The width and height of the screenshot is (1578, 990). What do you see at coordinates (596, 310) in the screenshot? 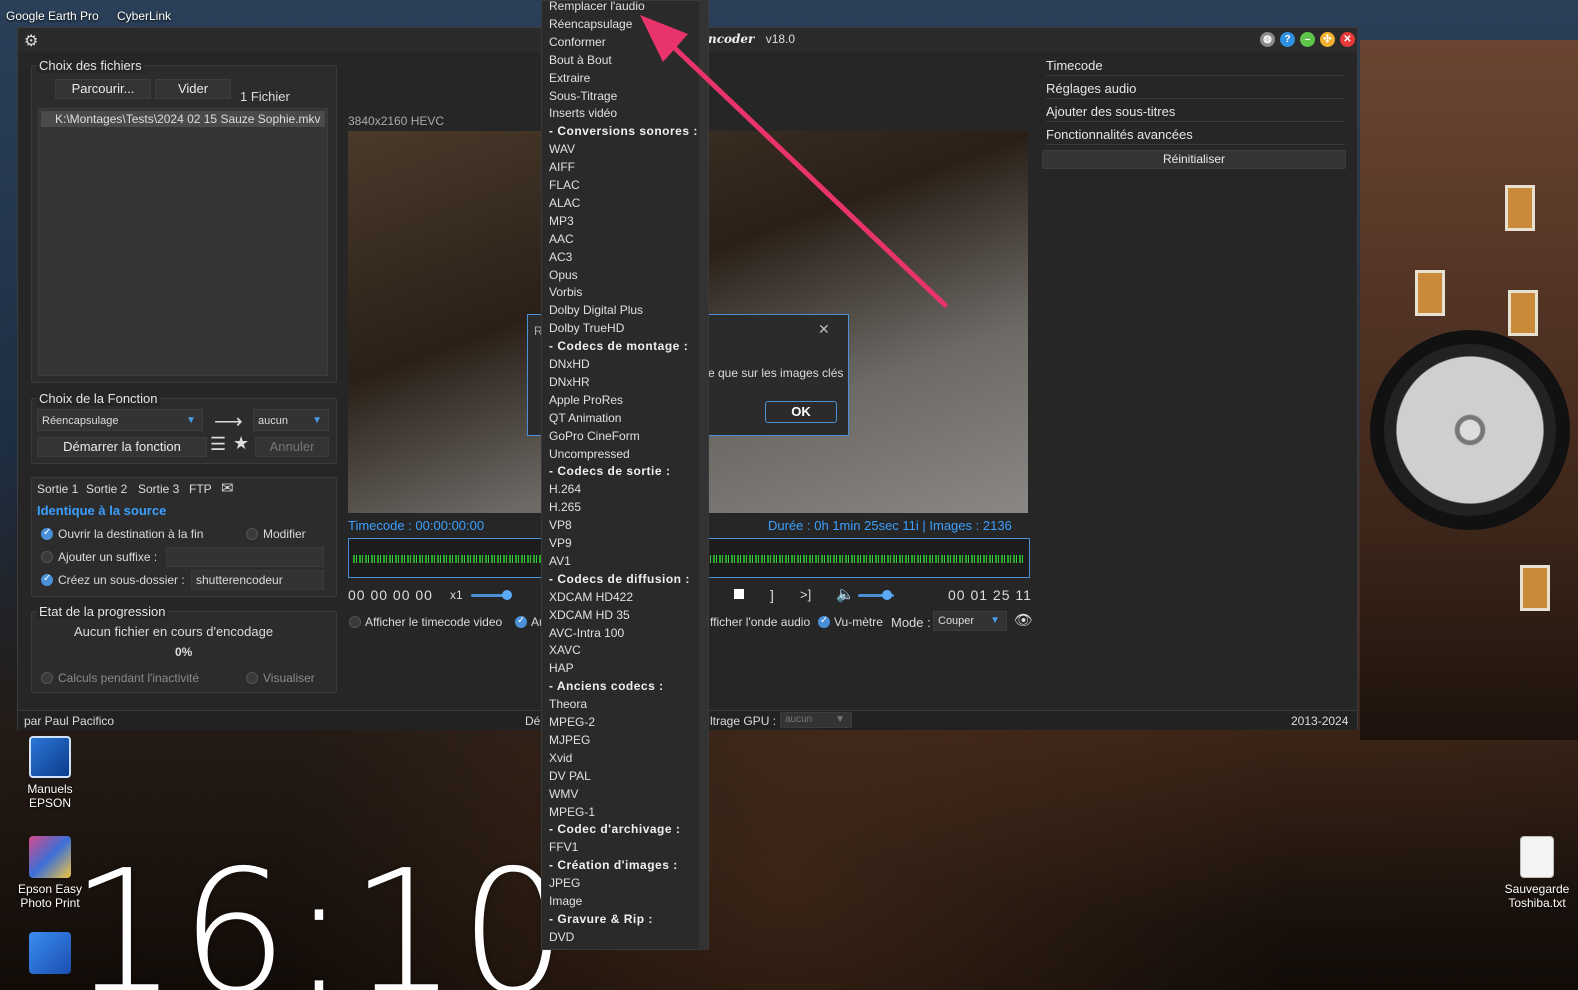
I see `menu-item: Dolby Digital Plus` at bounding box center [596, 310].